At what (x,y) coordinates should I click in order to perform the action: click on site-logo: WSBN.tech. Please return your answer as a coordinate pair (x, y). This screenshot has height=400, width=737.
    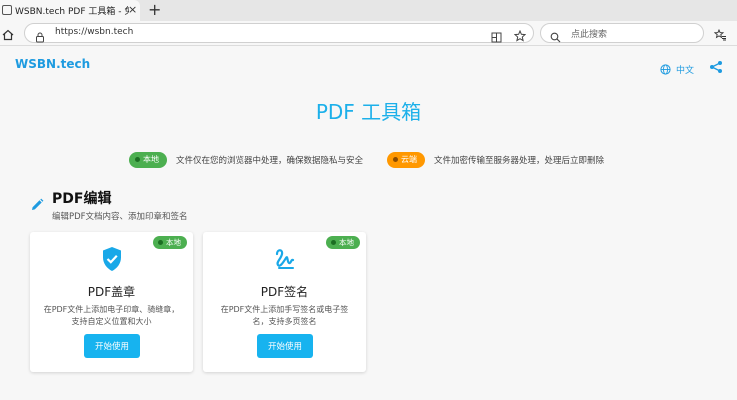
    Looking at the image, I should click on (52, 64).